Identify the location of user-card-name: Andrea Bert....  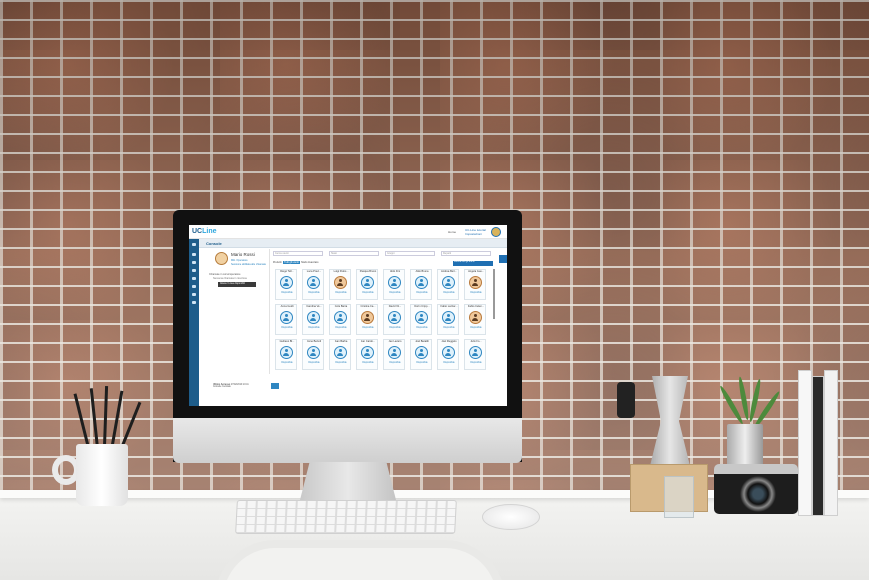
(448, 271).